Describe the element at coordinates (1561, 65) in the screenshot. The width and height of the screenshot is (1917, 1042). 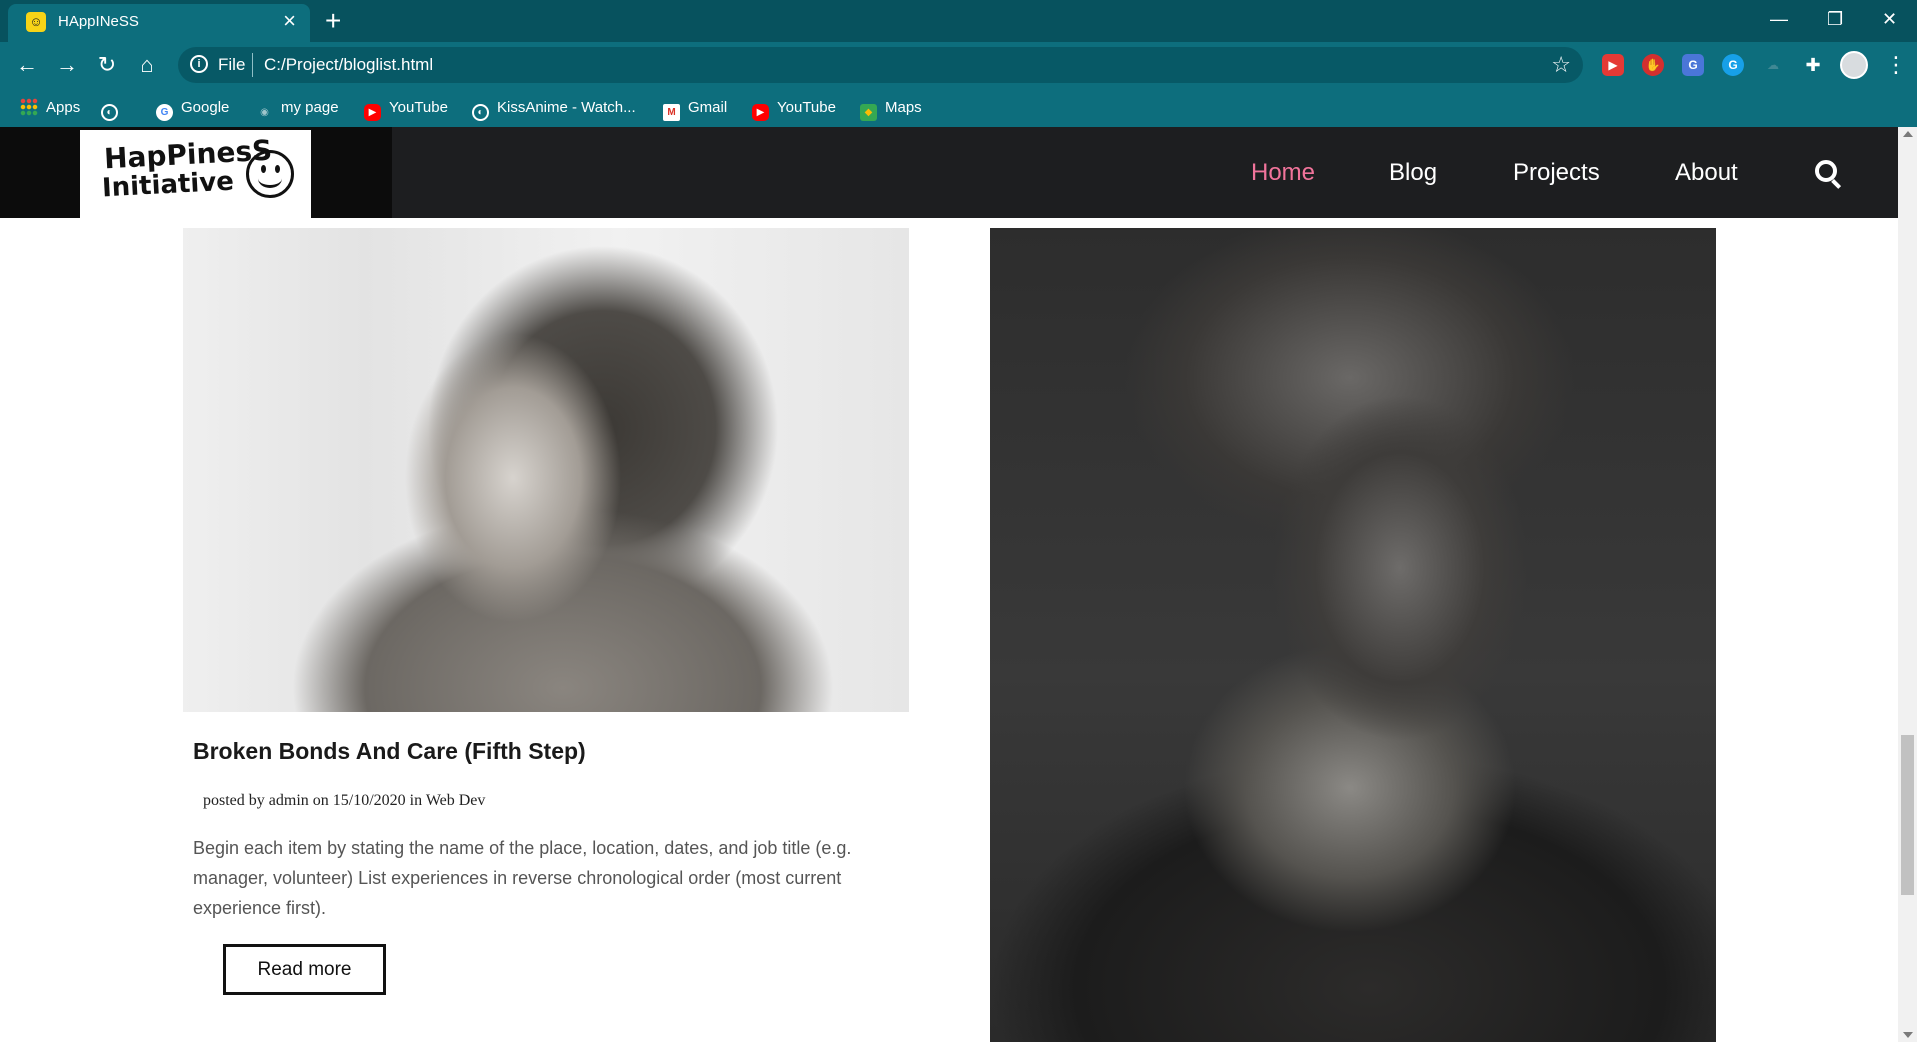
I see `bookmark-star-icon: ☆` at that location.